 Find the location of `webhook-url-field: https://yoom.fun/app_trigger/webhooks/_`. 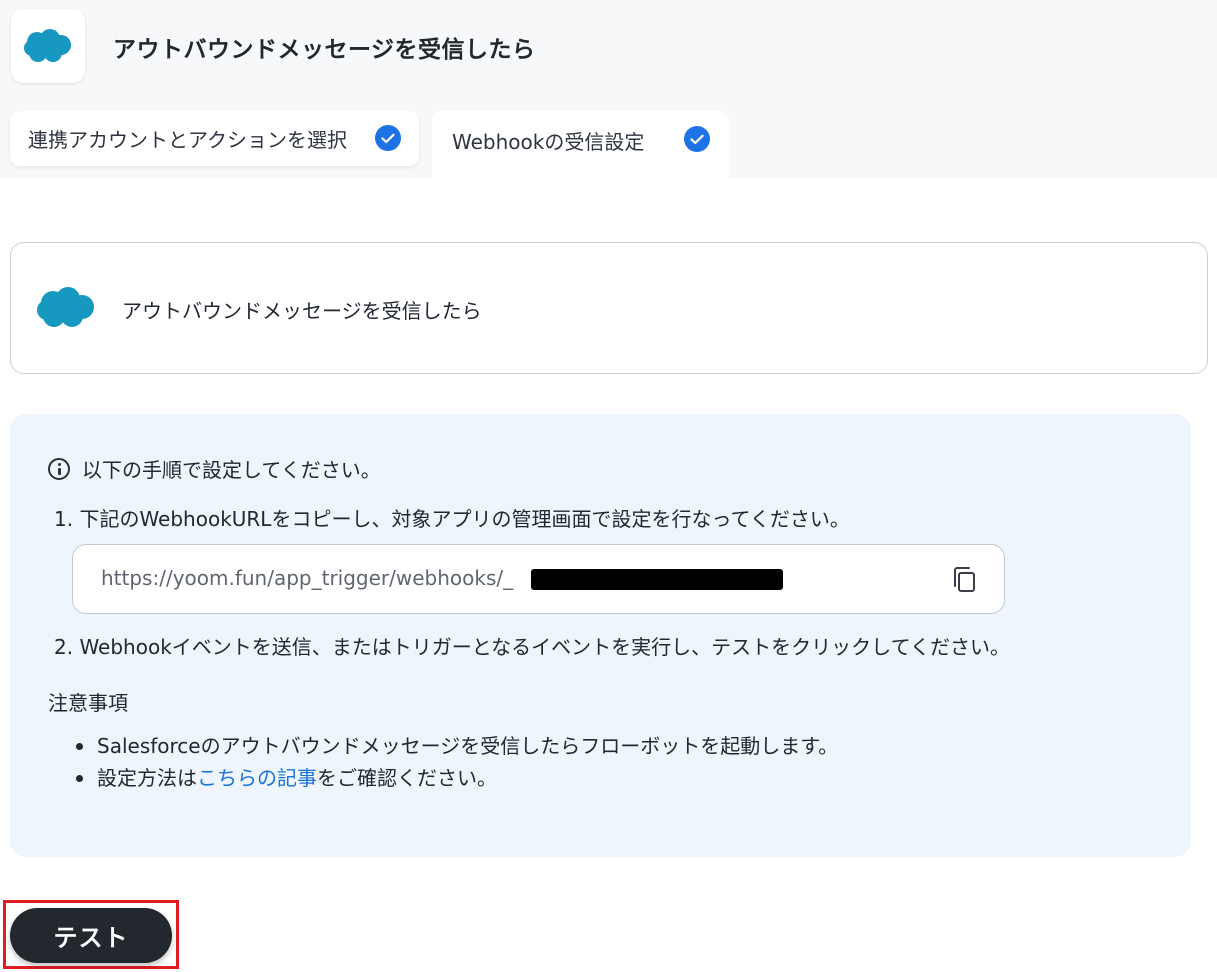

webhook-url-field: https://yoom.fun/app_trigger/webhooks/_ is located at coordinates (538, 579).